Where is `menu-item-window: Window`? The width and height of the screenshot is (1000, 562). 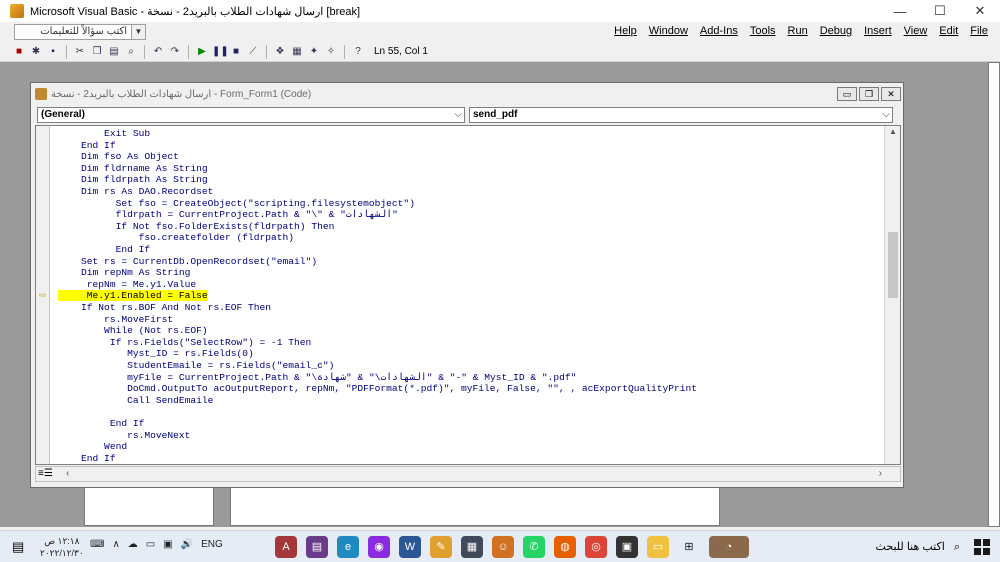
menu-item-window: Window is located at coordinates (668, 31).